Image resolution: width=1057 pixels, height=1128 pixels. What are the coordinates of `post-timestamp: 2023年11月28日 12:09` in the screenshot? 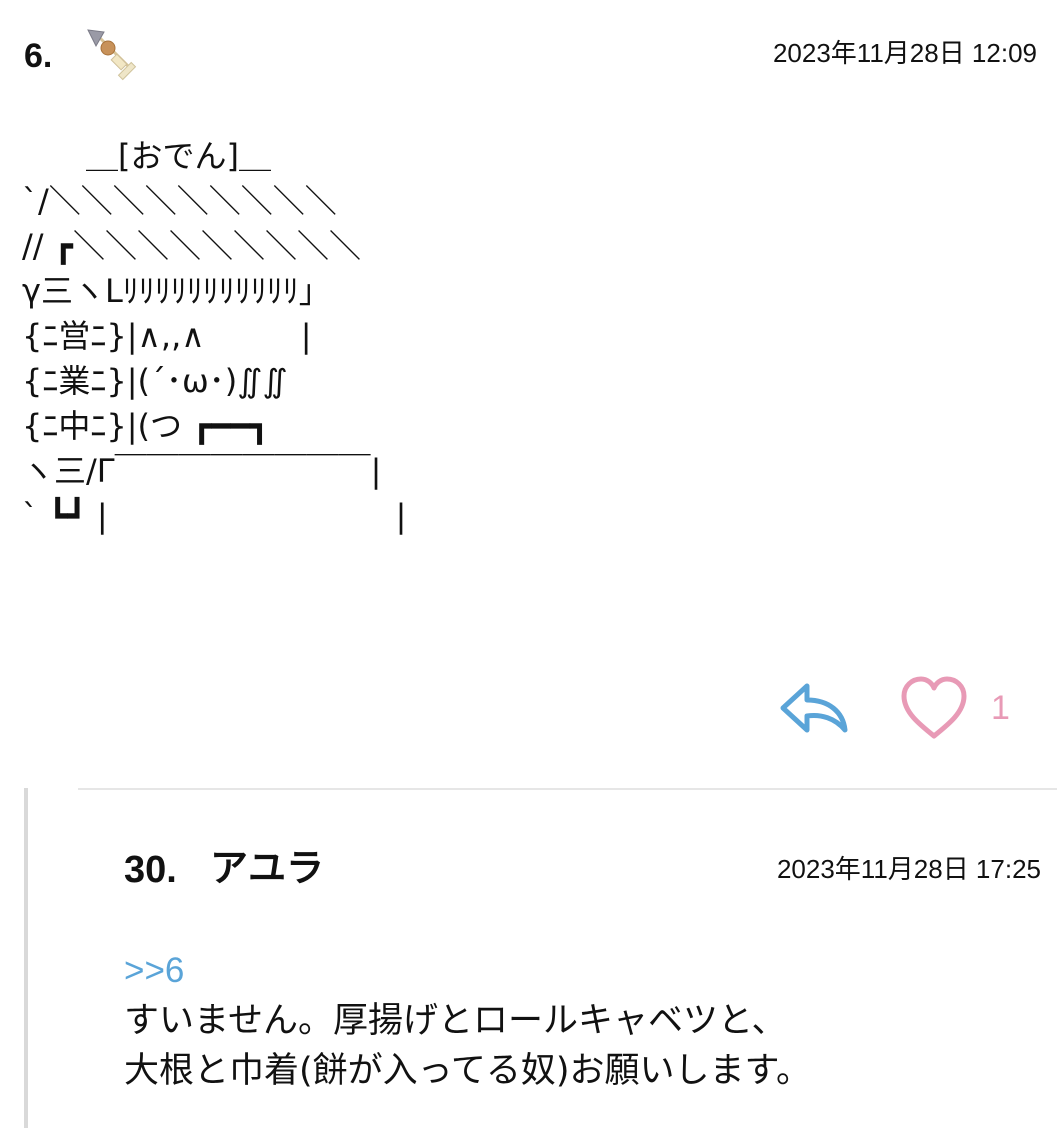 It's located at (904, 53).